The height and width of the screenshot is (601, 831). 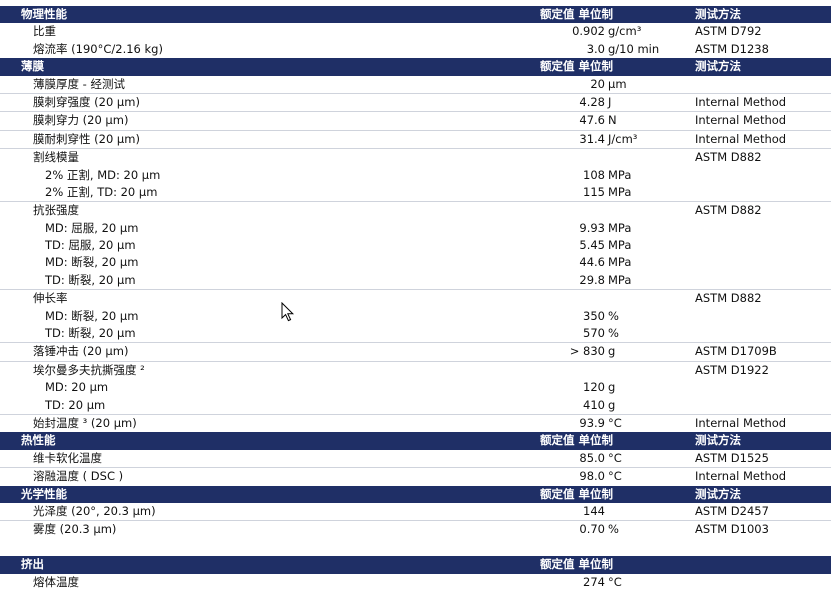 What do you see at coordinates (415, 476) in the screenshot?
I see `property-row: 溶融温度 ( DSC ) 98.0 °C Internal Method` at bounding box center [415, 476].